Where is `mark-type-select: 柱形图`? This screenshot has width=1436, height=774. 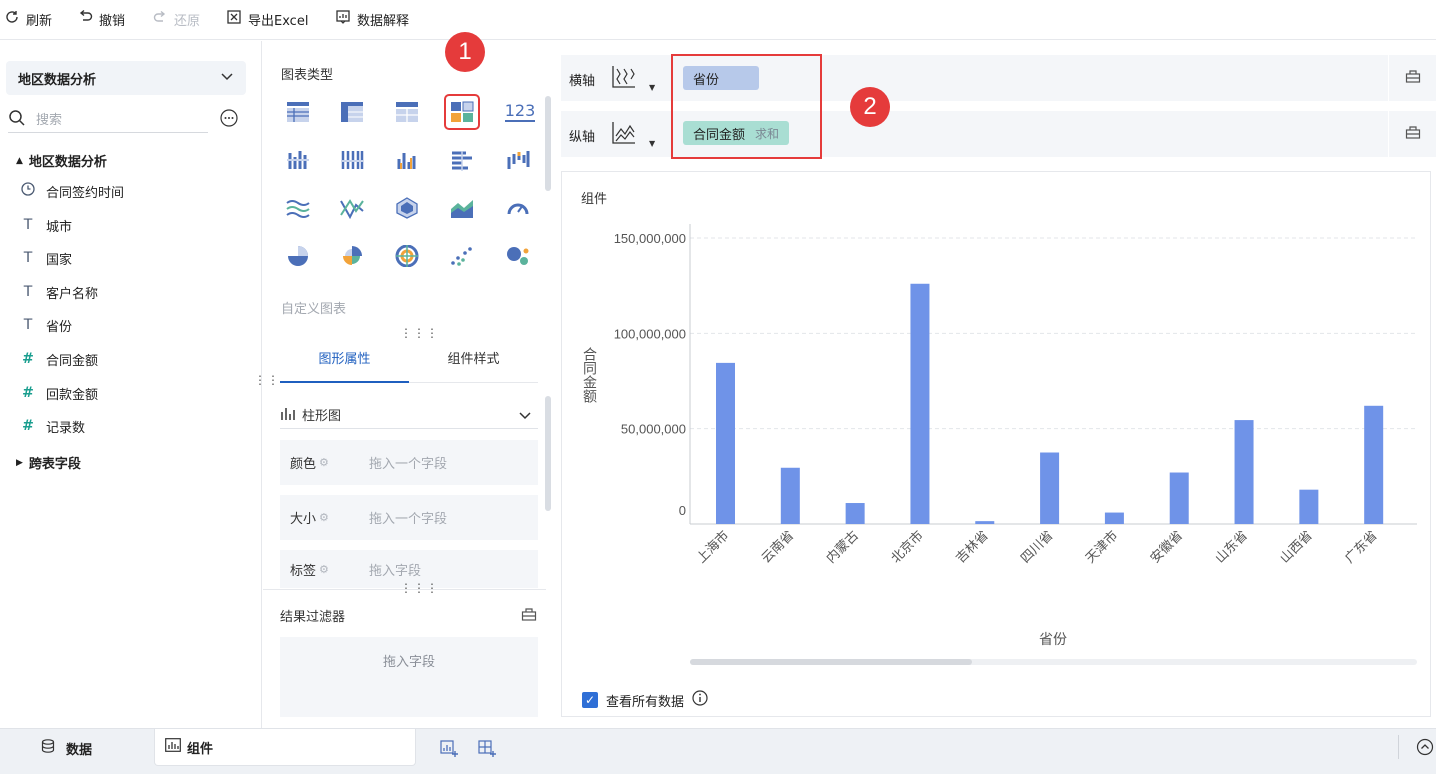 mark-type-select: 柱形图 is located at coordinates (409, 415).